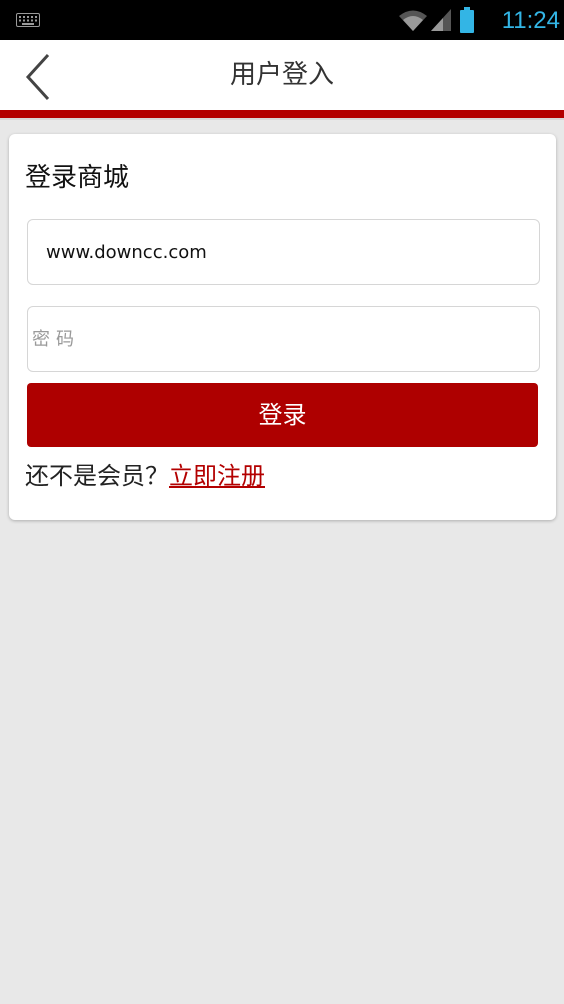 Image resolution: width=564 pixels, height=1004 pixels. I want to click on header-divider-shadow, so click(282, 119).